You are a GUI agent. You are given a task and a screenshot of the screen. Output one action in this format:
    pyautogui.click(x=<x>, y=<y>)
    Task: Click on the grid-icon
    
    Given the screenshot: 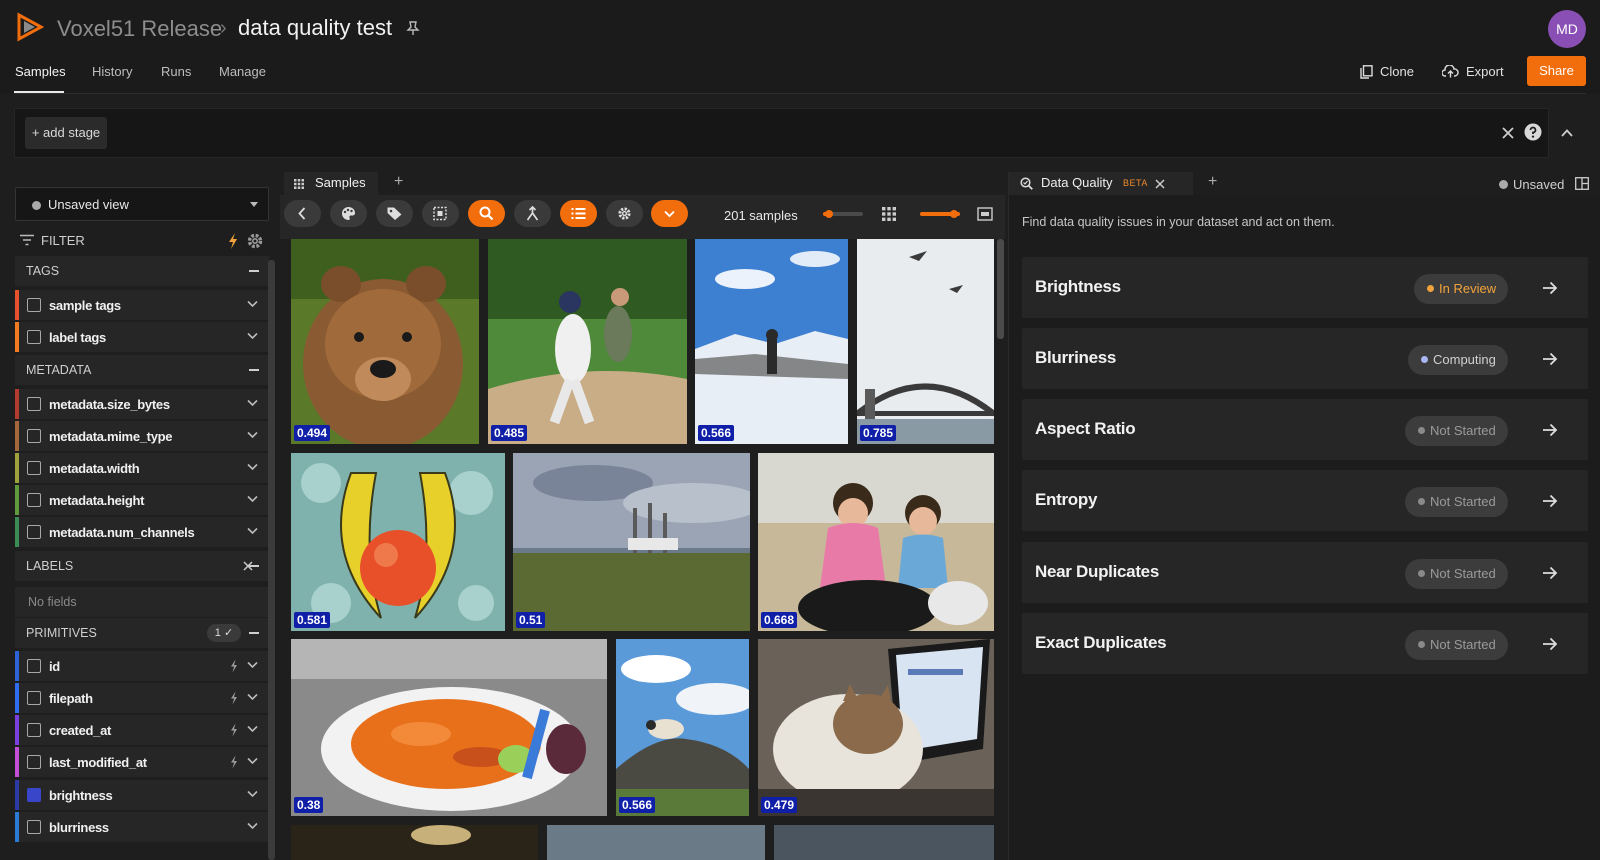 What is the action you would take?
    pyautogui.click(x=889, y=214)
    